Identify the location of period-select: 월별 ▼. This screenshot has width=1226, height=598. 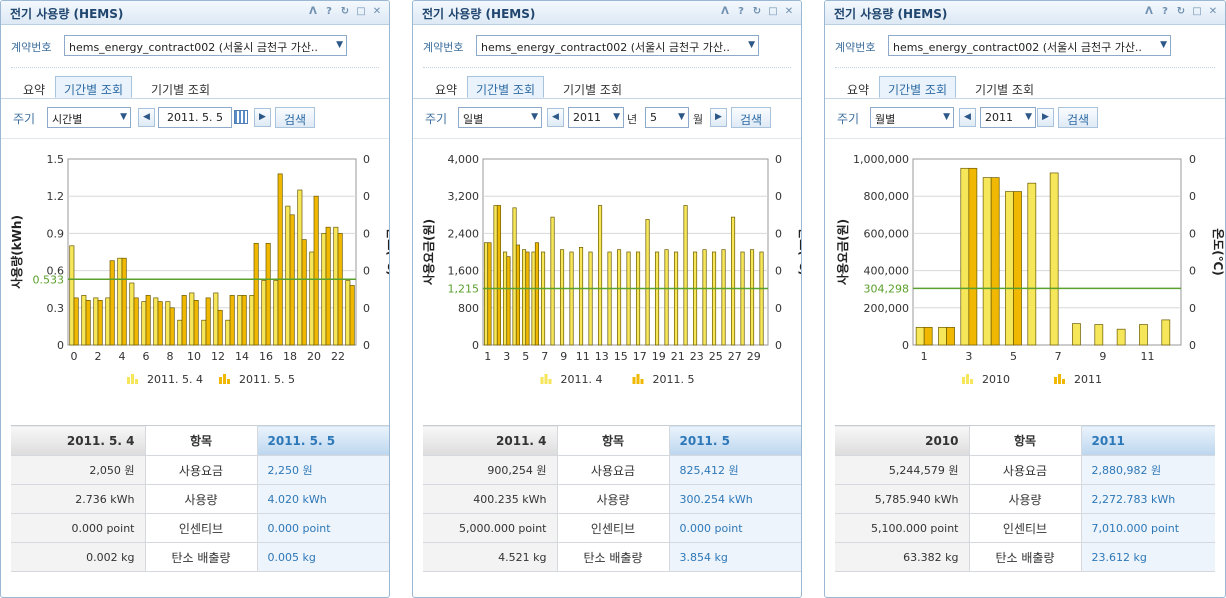
(912, 117).